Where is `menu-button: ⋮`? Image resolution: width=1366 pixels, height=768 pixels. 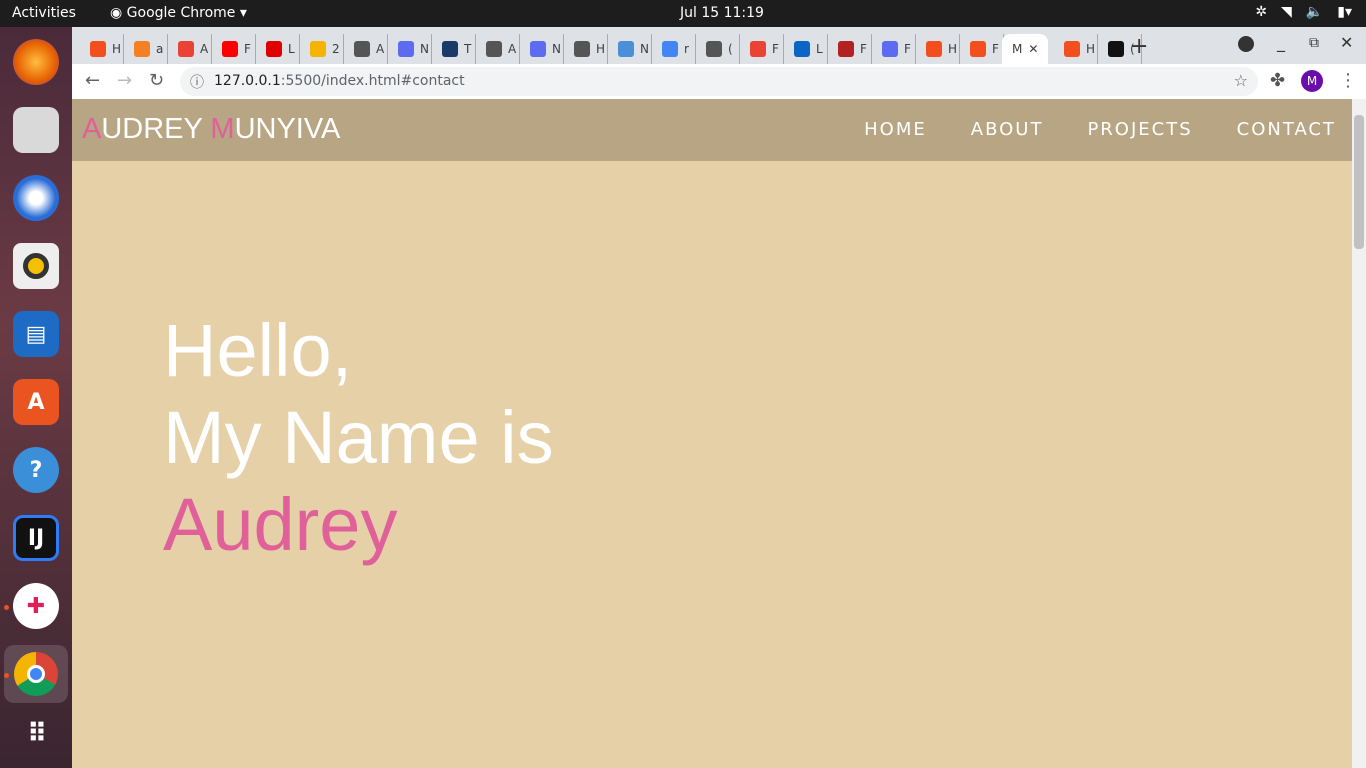
menu-button: ⋮ is located at coordinates (1348, 80).